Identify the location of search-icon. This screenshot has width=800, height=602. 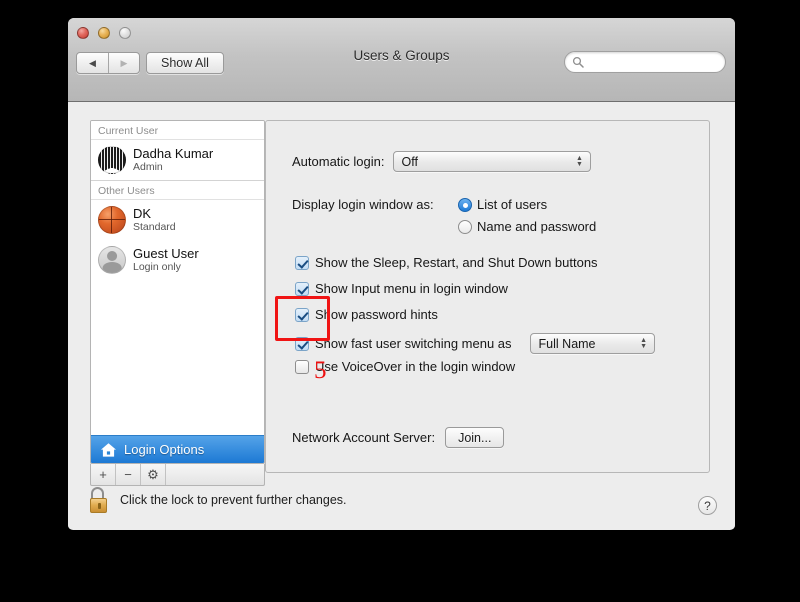
(578, 62).